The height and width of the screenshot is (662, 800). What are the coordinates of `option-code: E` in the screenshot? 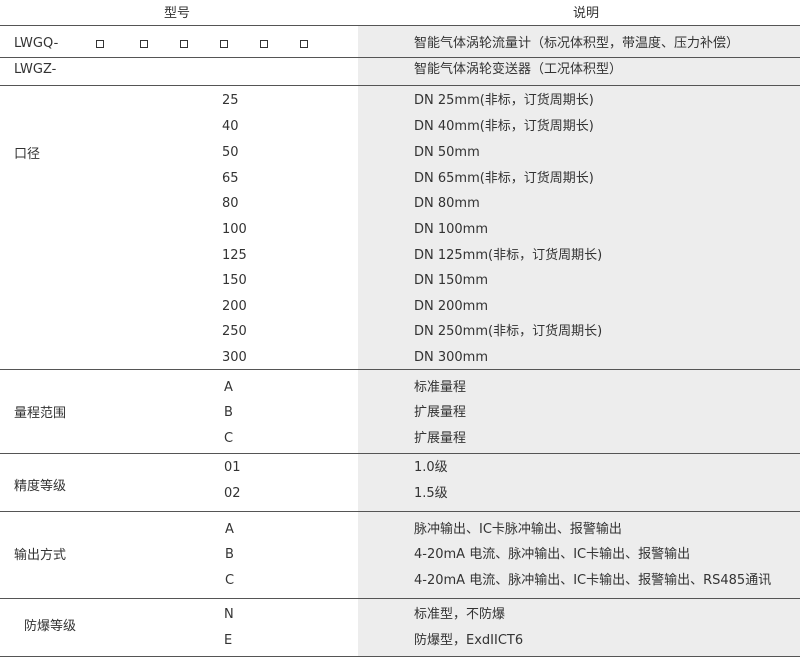 It's located at (228, 640).